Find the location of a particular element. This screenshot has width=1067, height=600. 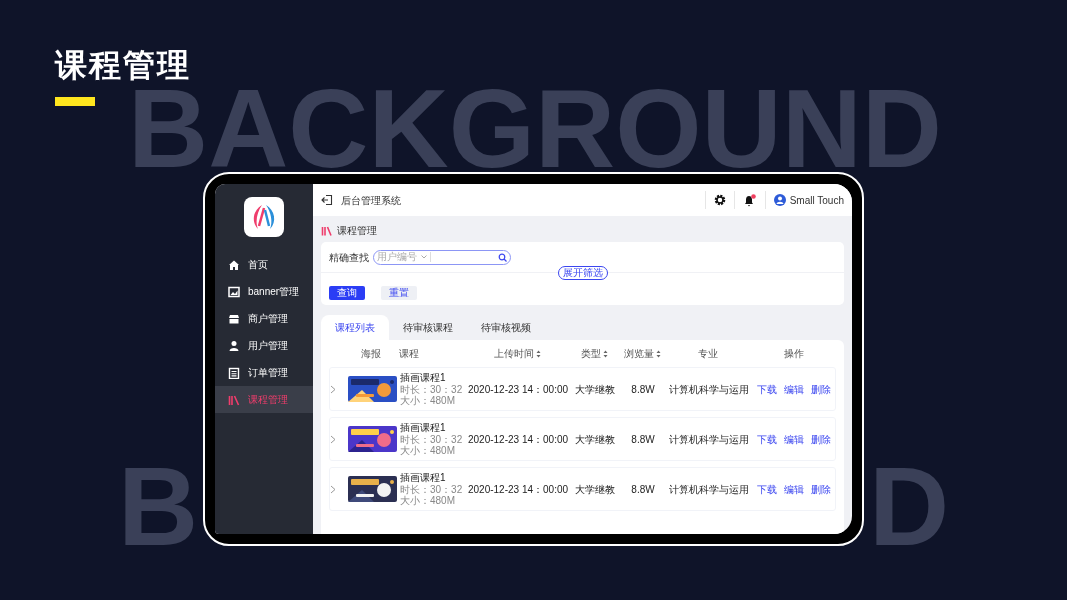

search-label: 精确查找 is located at coordinates (349, 257).